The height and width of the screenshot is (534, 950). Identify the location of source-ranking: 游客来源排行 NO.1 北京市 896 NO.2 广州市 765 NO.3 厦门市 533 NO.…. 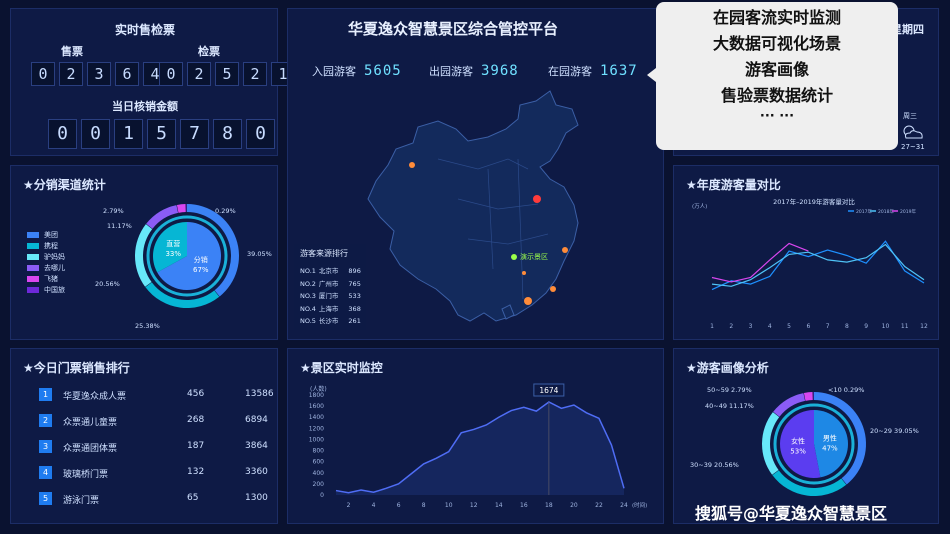
(330, 287).